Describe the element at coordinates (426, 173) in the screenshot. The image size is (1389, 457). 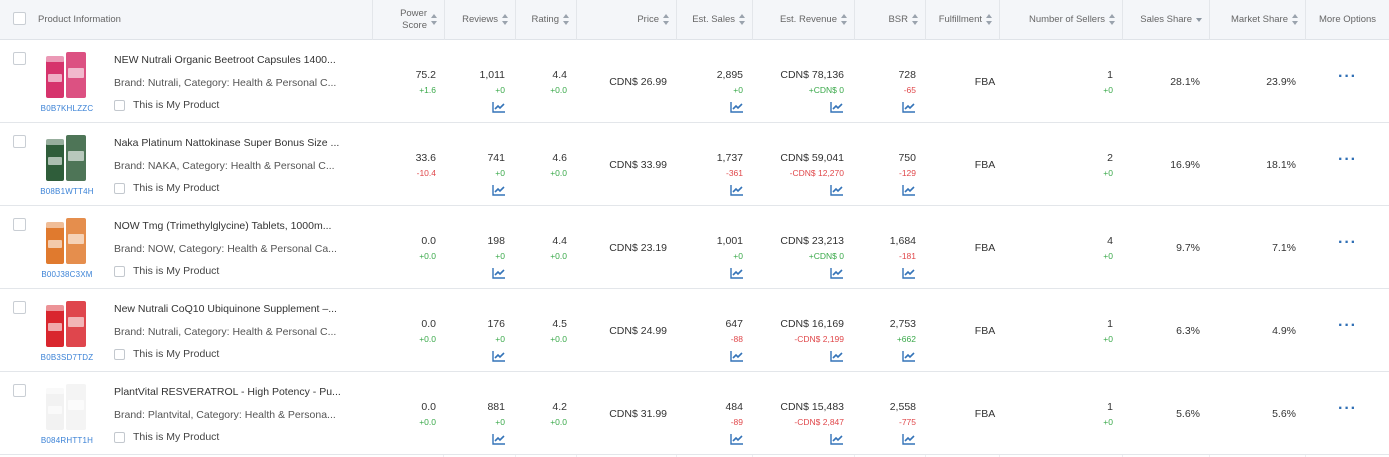
I see `power-score-delta: -10.4` at that location.